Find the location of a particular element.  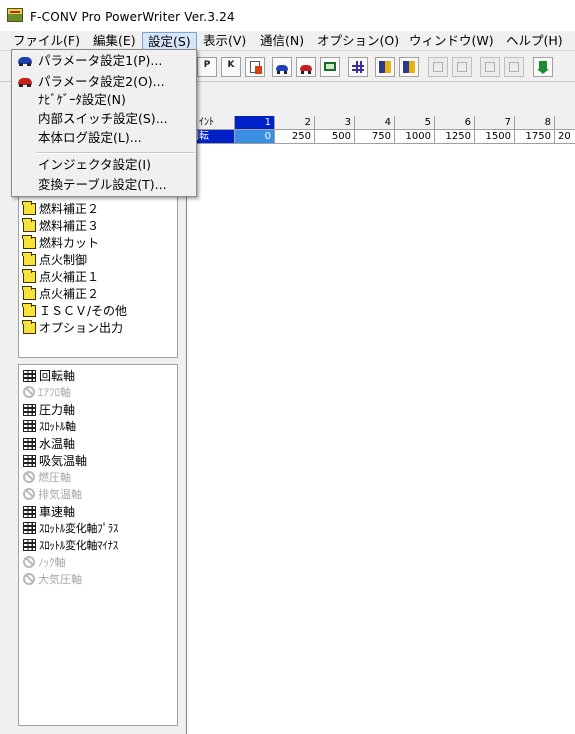

table-cell: 1500 is located at coordinates (495, 137).